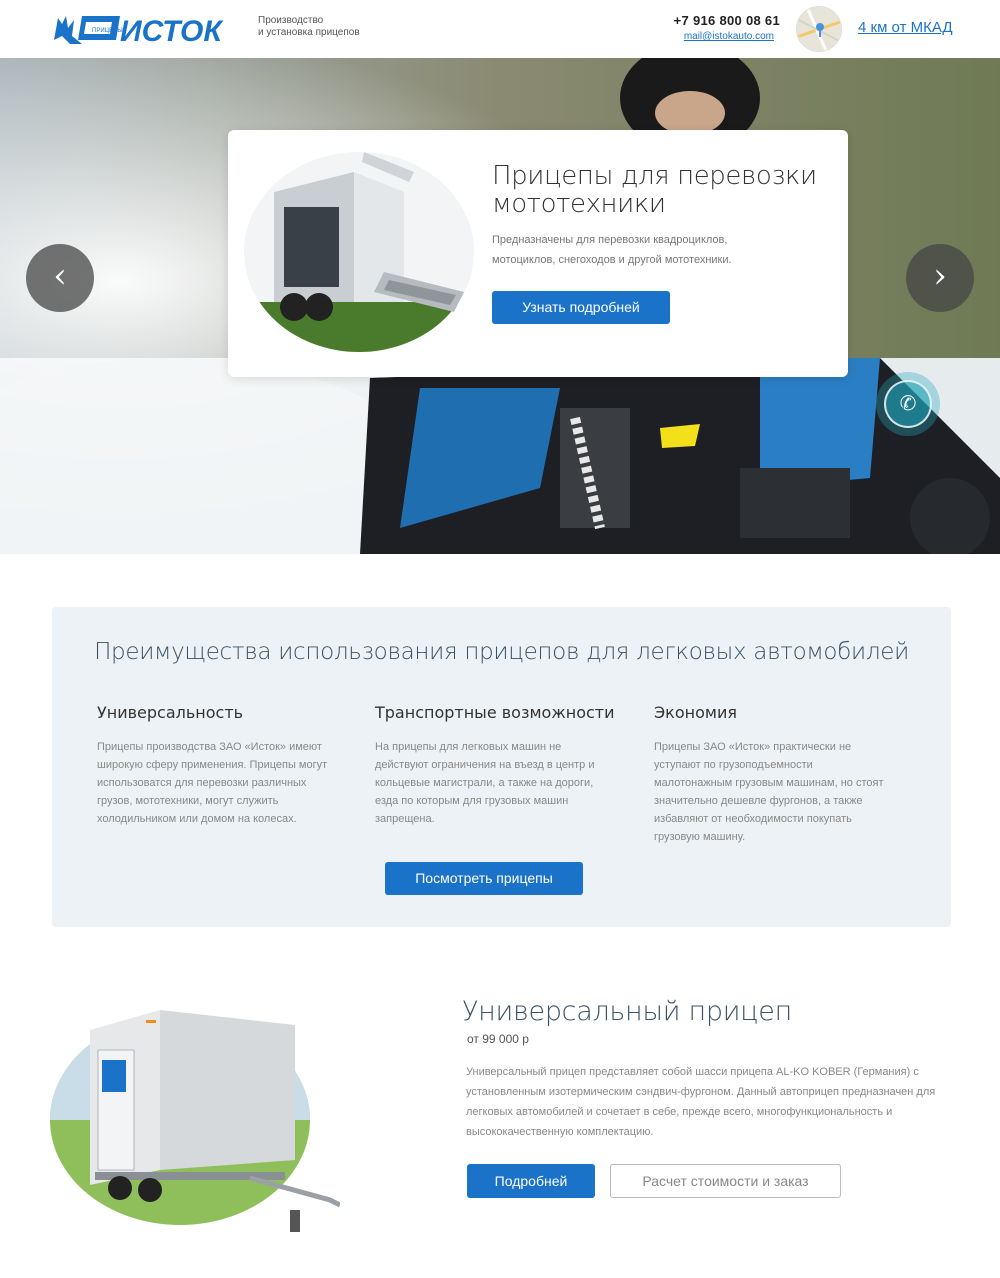 Image resolution: width=1000 pixels, height=1278 pixels. What do you see at coordinates (819, 29) in the screenshot?
I see `map-thumbnail` at bounding box center [819, 29].